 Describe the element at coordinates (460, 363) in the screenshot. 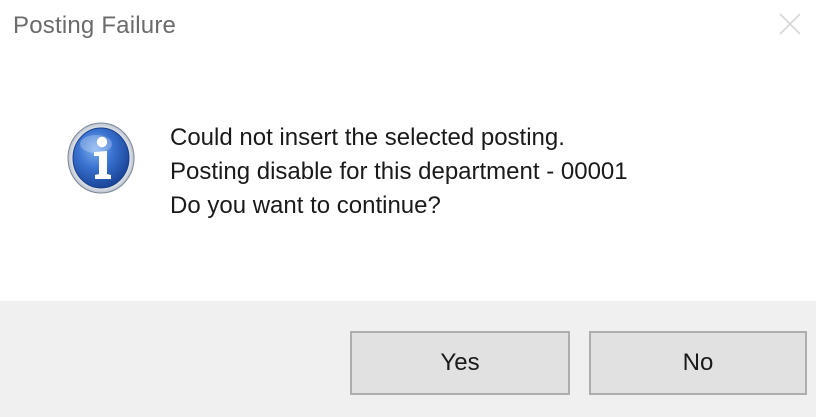

I see `yes-button: Yes` at that location.